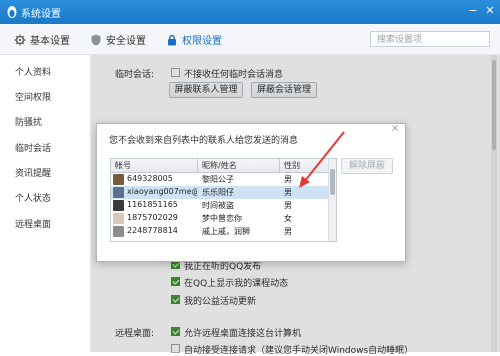 The width and height of the screenshot is (500, 356). Describe the element at coordinates (50, 41) in the screenshot. I see `tab-label: 基本设置` at that location.